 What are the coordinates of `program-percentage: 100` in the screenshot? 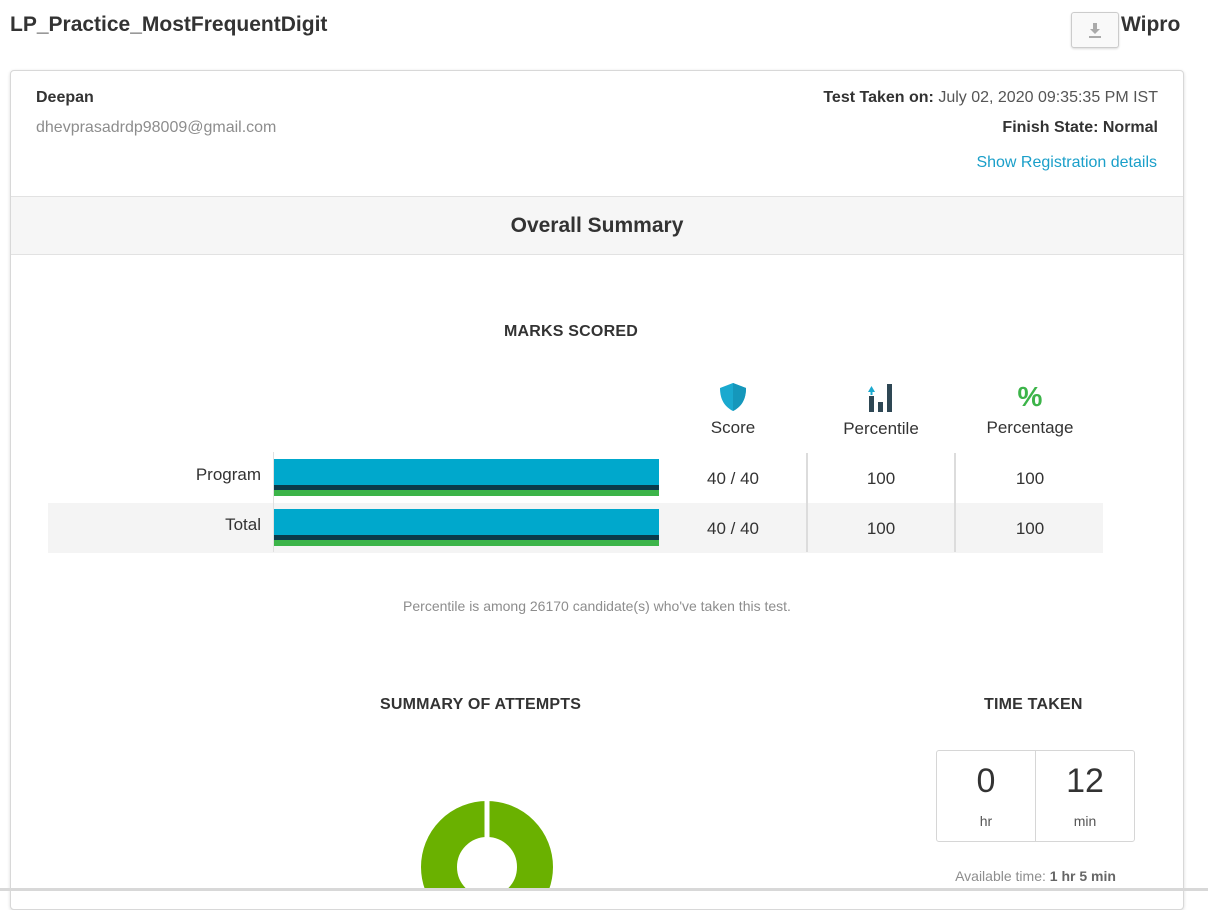 It's located at (1030, 478).